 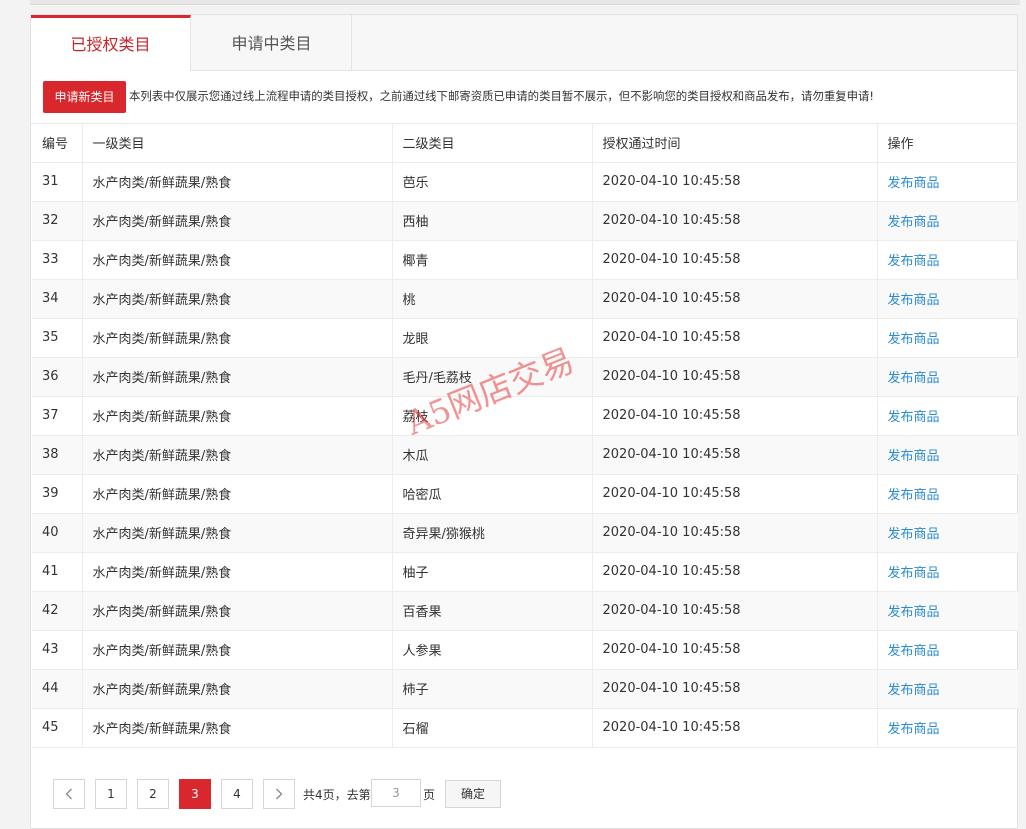 What do you see at coordinates (195, 794) in the screenshot?
I see `page-button-3-current: 3` at bounding box center [195, 794].